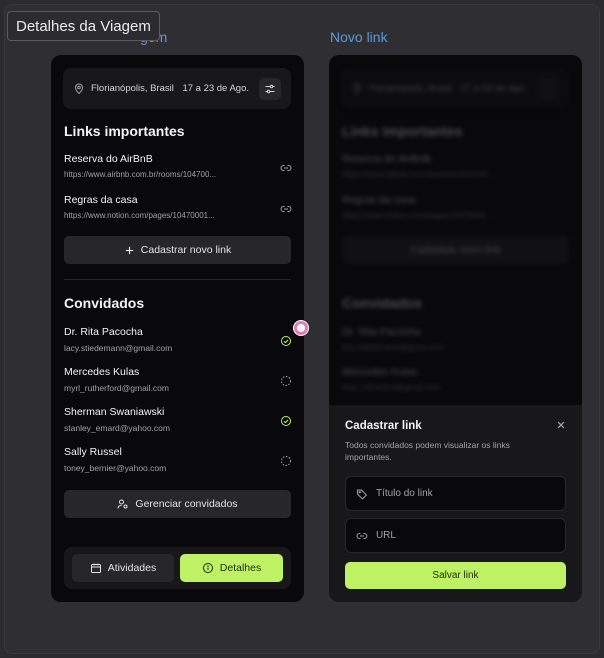 The image size is (604, 658). Describe the element at coordinates (117, 428) in the screenshot. I see `guest-email: stanley_emard@yahoo.com` at that location.